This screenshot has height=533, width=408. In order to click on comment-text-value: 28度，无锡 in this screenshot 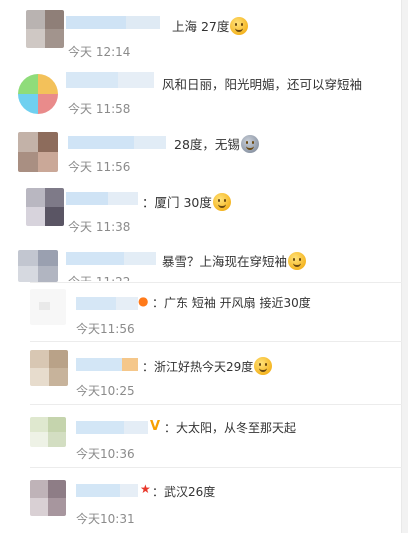, I will do `click(207, 144)`.